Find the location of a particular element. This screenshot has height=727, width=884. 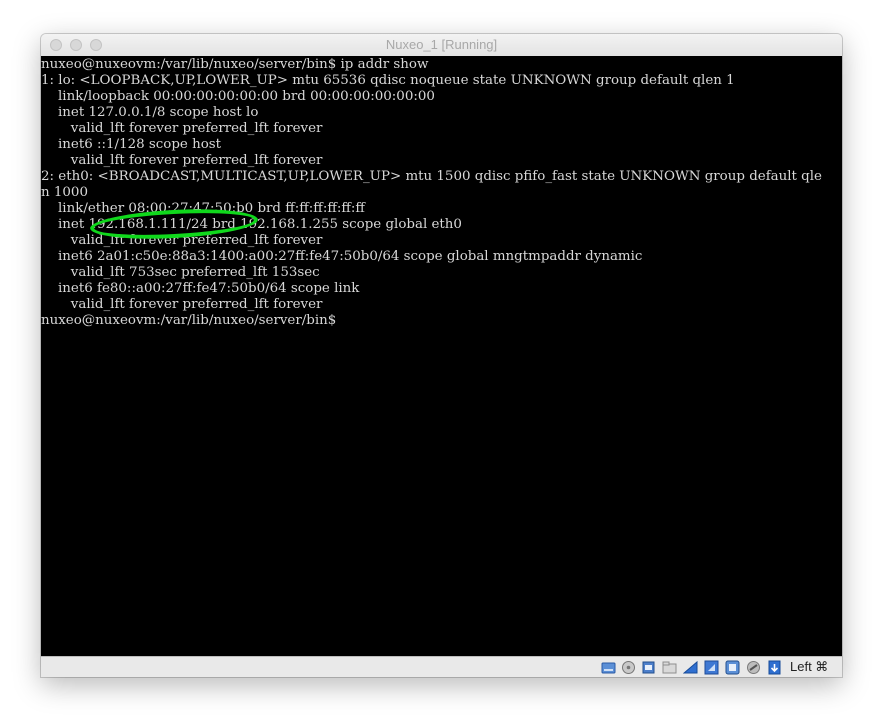

terminal-line: inet 127.0.0.1/8 scope host lo is located at coordinates (150, 112).